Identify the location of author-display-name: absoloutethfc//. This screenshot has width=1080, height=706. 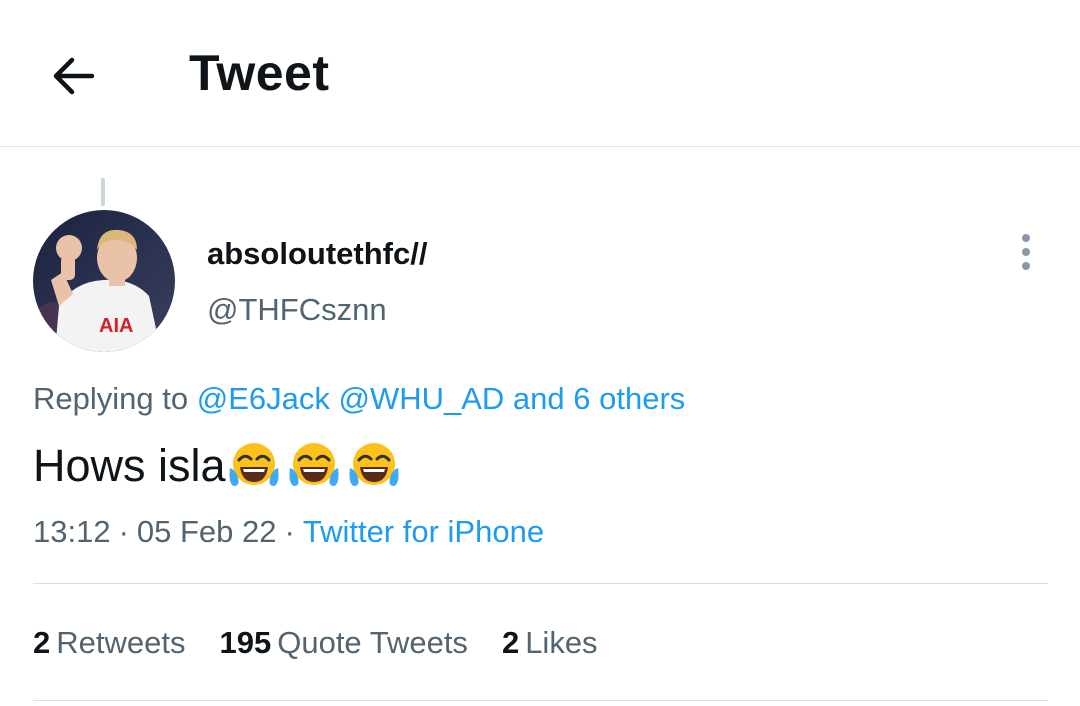
(317, 254).